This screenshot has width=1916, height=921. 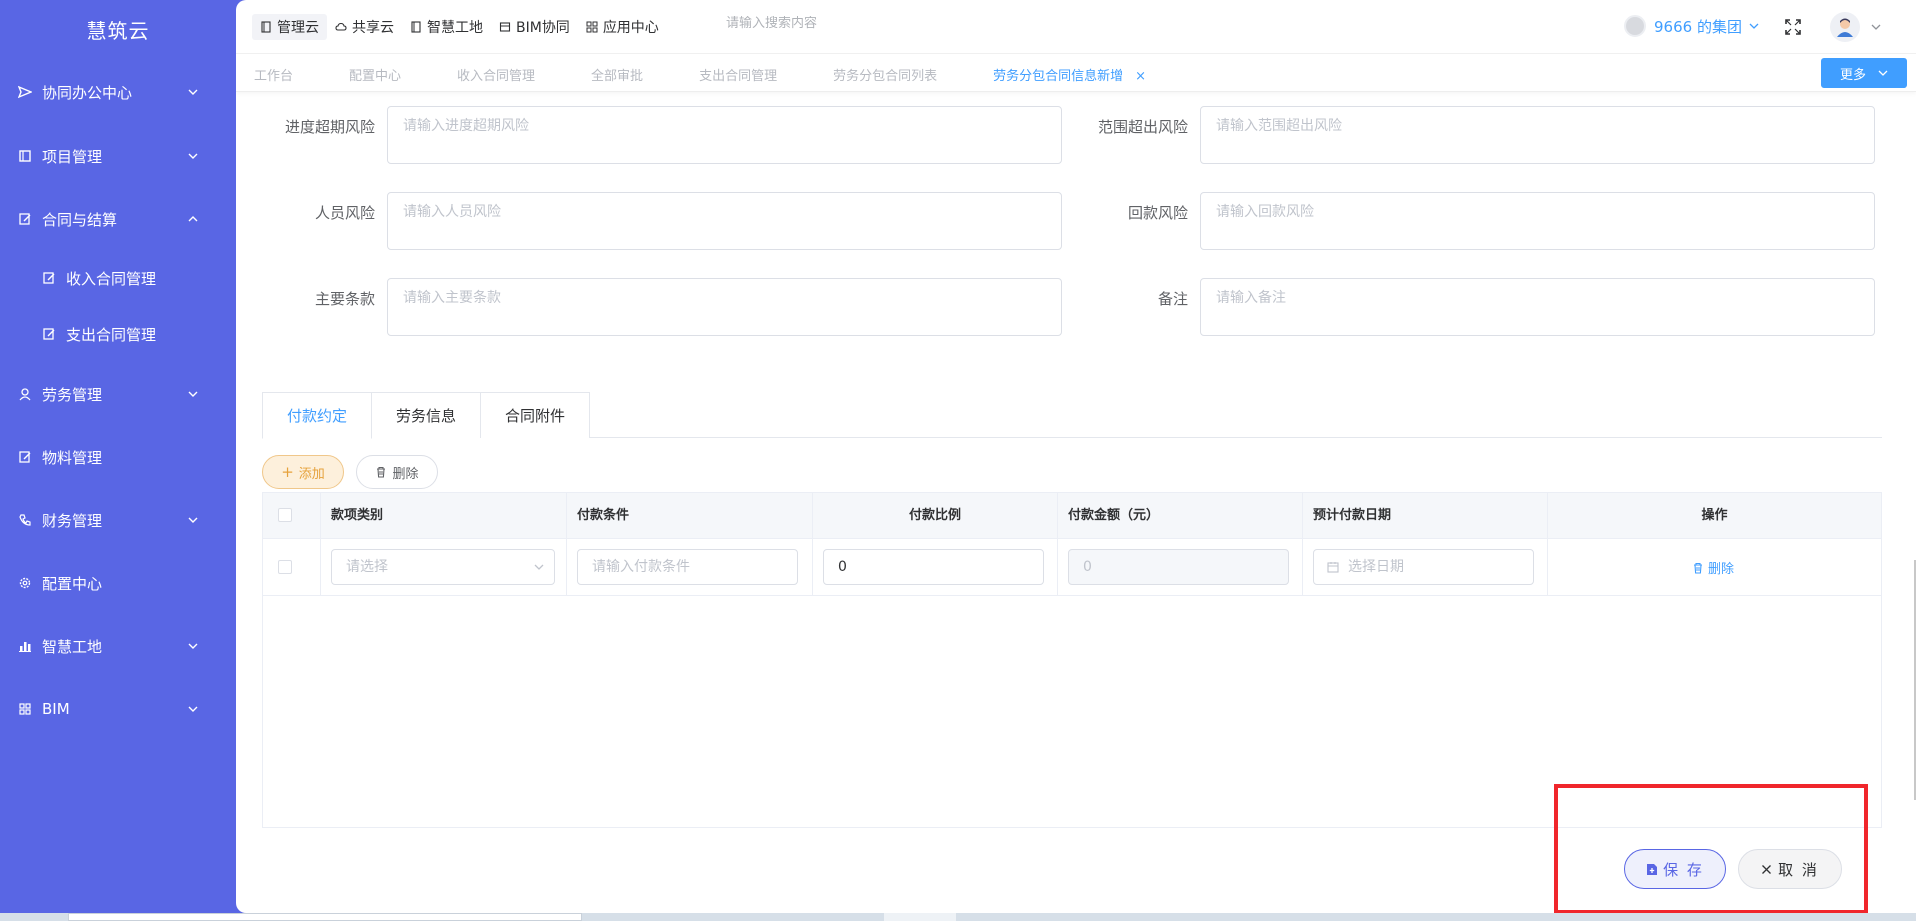 I want to click on th-select, so click(x=292, y=516).